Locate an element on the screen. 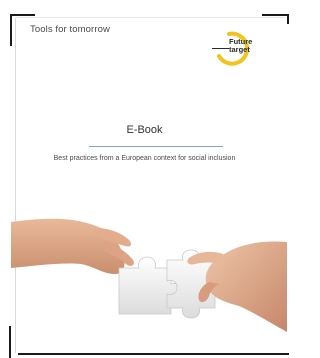 This screenshot has height=358, width=320. logo-text: Future target is located at coordinates (244, 46).